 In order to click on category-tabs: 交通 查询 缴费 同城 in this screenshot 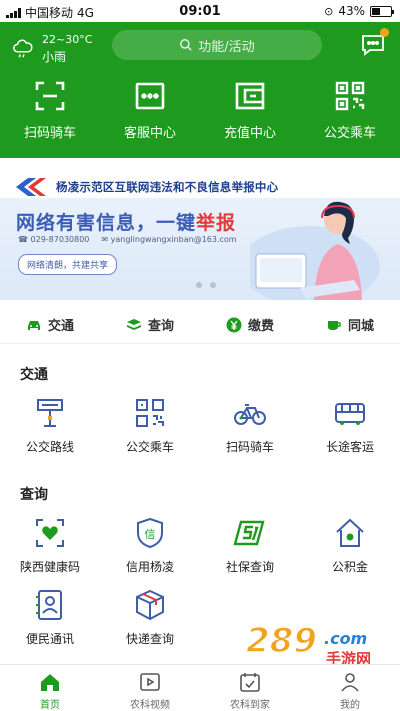, I will do `click(200, 325)`.